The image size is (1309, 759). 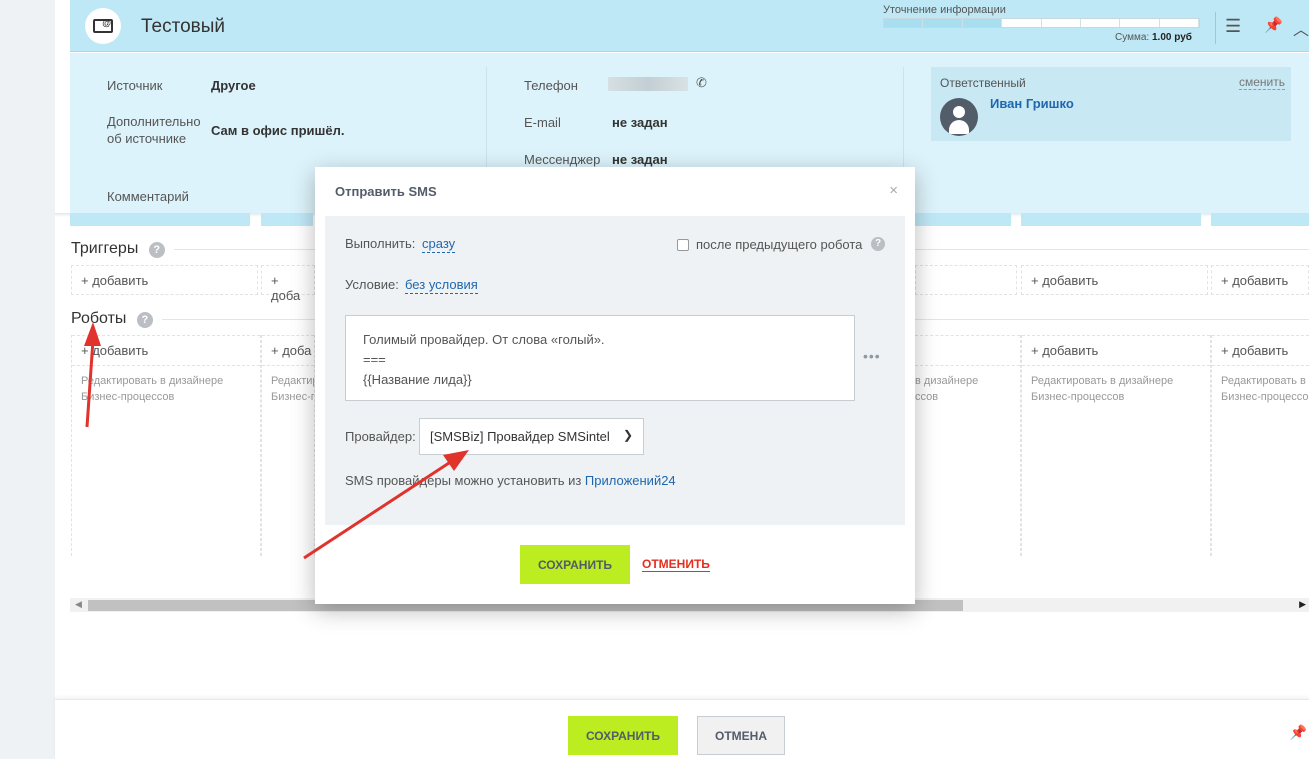 What do you see at coordinates (292, 389) in the screenshot?
I see `robot-designer-hint: Редактир Бизнес-п` at bounding box center [292, 389].